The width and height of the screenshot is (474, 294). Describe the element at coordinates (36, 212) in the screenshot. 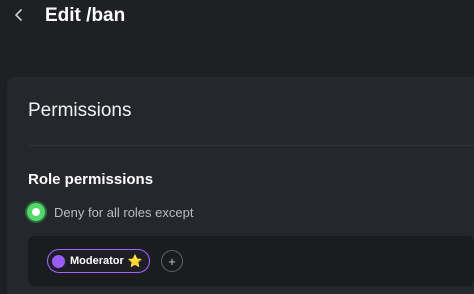

I see `radio-selected-icon` at that location.